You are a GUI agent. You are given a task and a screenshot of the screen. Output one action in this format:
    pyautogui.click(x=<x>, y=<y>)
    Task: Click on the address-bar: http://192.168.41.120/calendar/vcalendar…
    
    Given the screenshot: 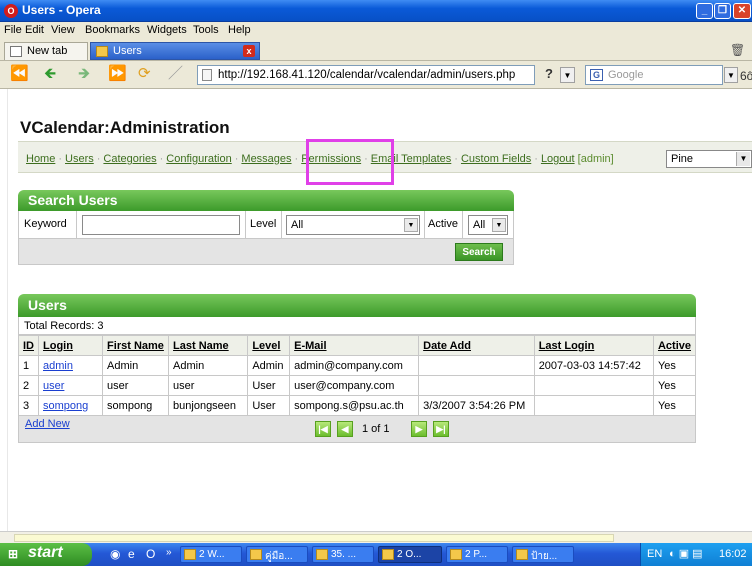 What is the action you would take?
    pyautogui.click(x=366, y=75)
    